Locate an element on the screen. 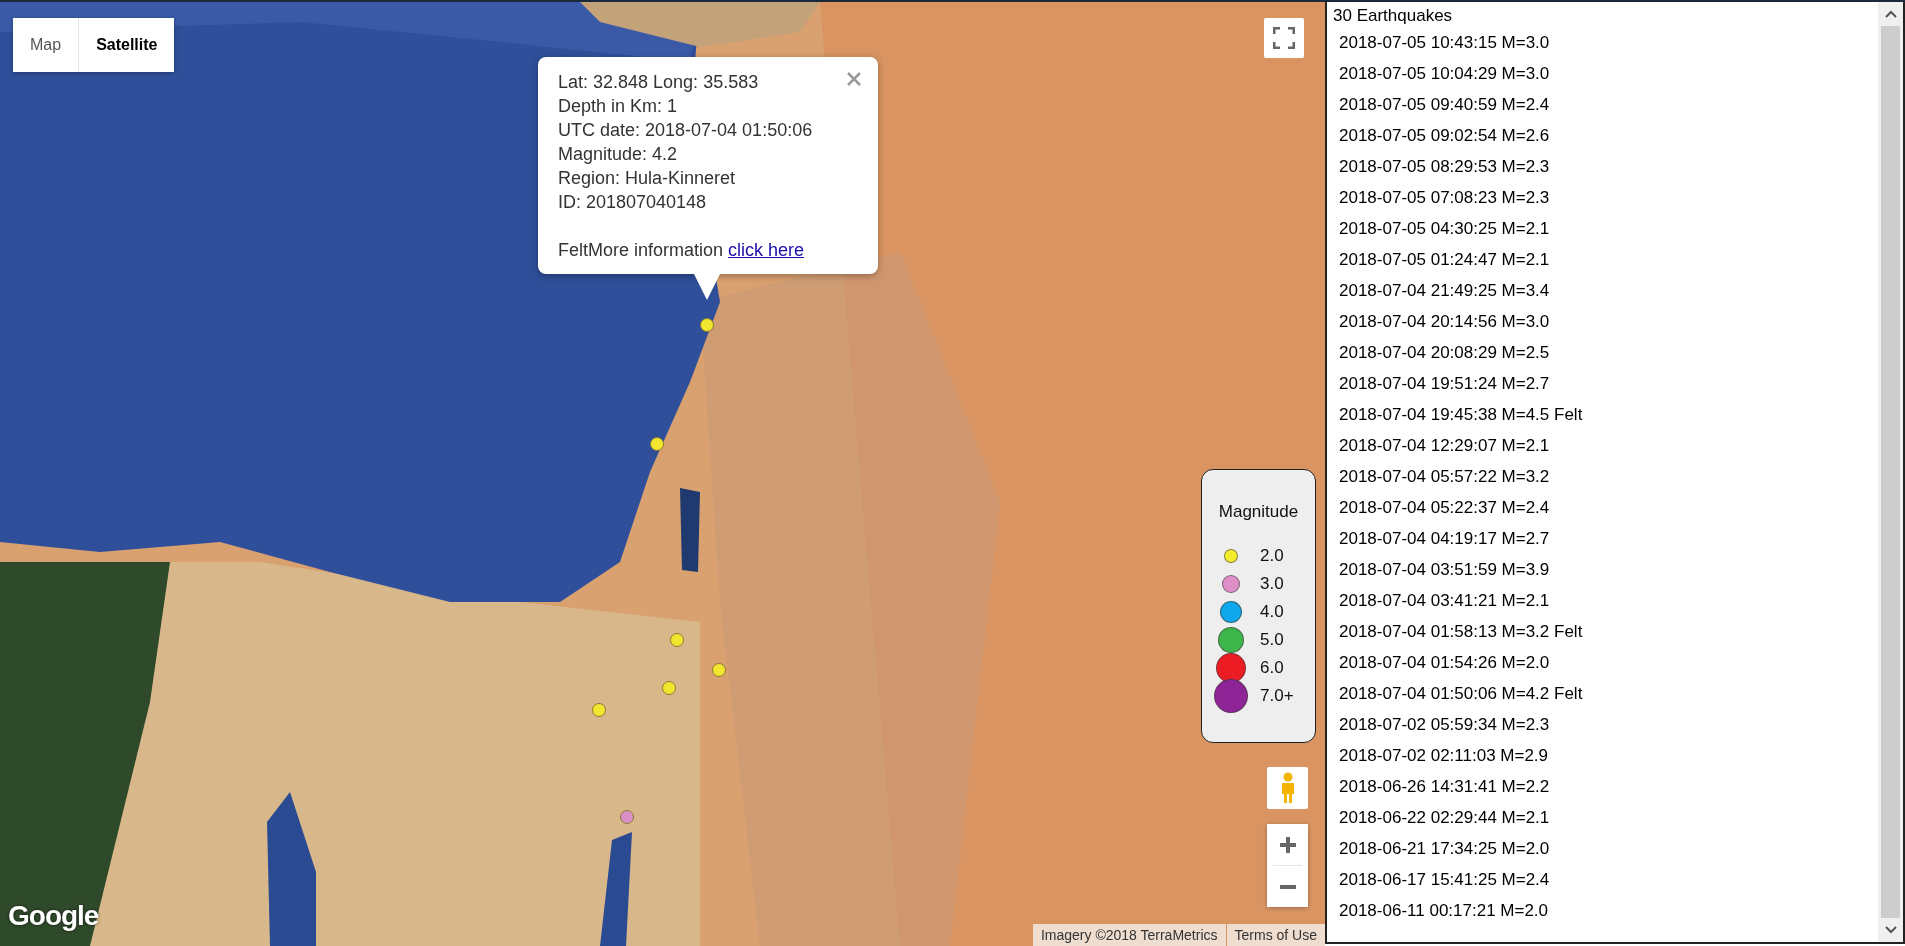 The height and width of the screenshot is (946, 1905). info-text: Region: Hula-Kinneret is located at coordinates (647, 178).